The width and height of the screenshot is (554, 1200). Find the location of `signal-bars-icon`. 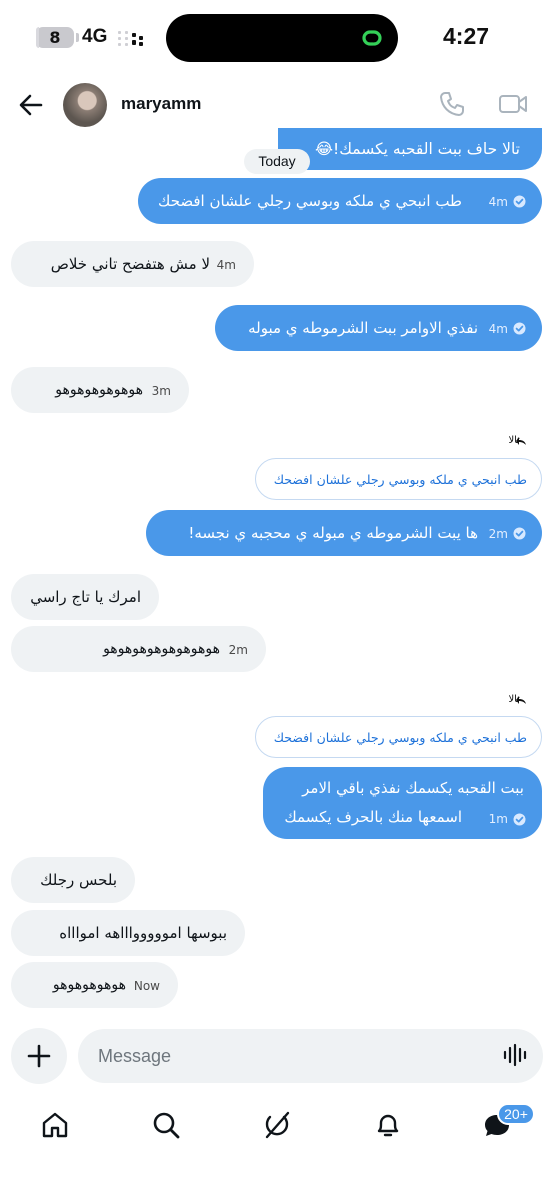

signal-bars-icon is located at coordinates (130, 38).